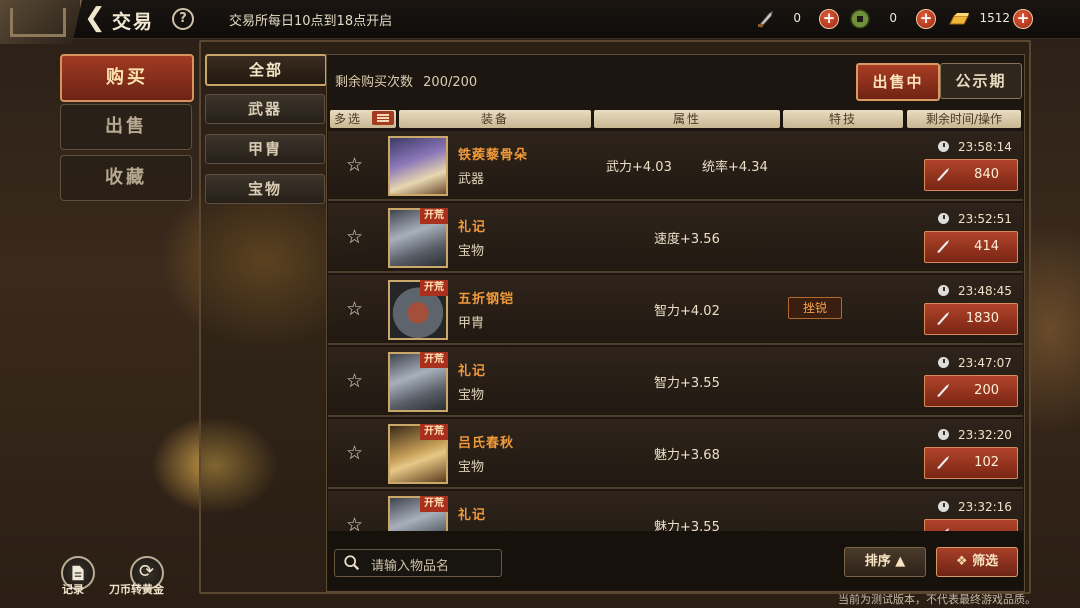 The image size is (1080, 608). I want to click on item-name: 铁蒺藜骨朵, so click(493, 155).